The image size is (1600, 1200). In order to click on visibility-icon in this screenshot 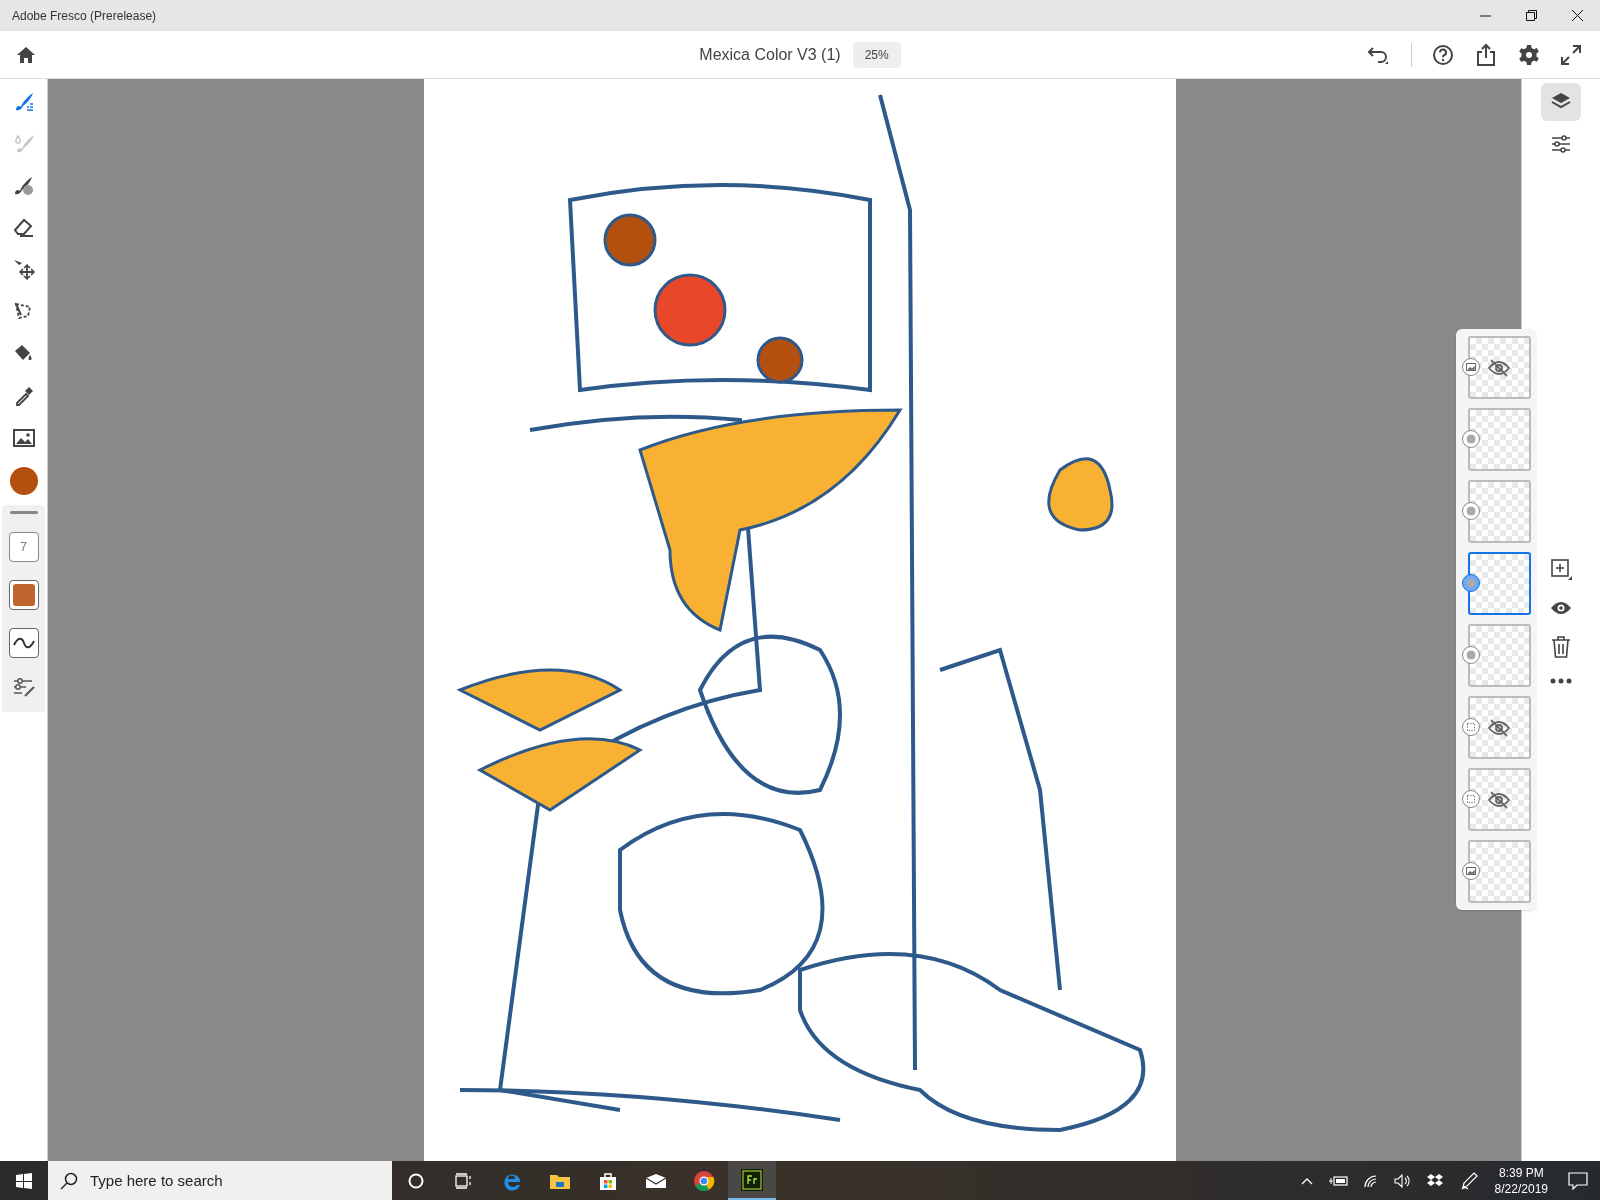, I will do `click(1561, 608)`.